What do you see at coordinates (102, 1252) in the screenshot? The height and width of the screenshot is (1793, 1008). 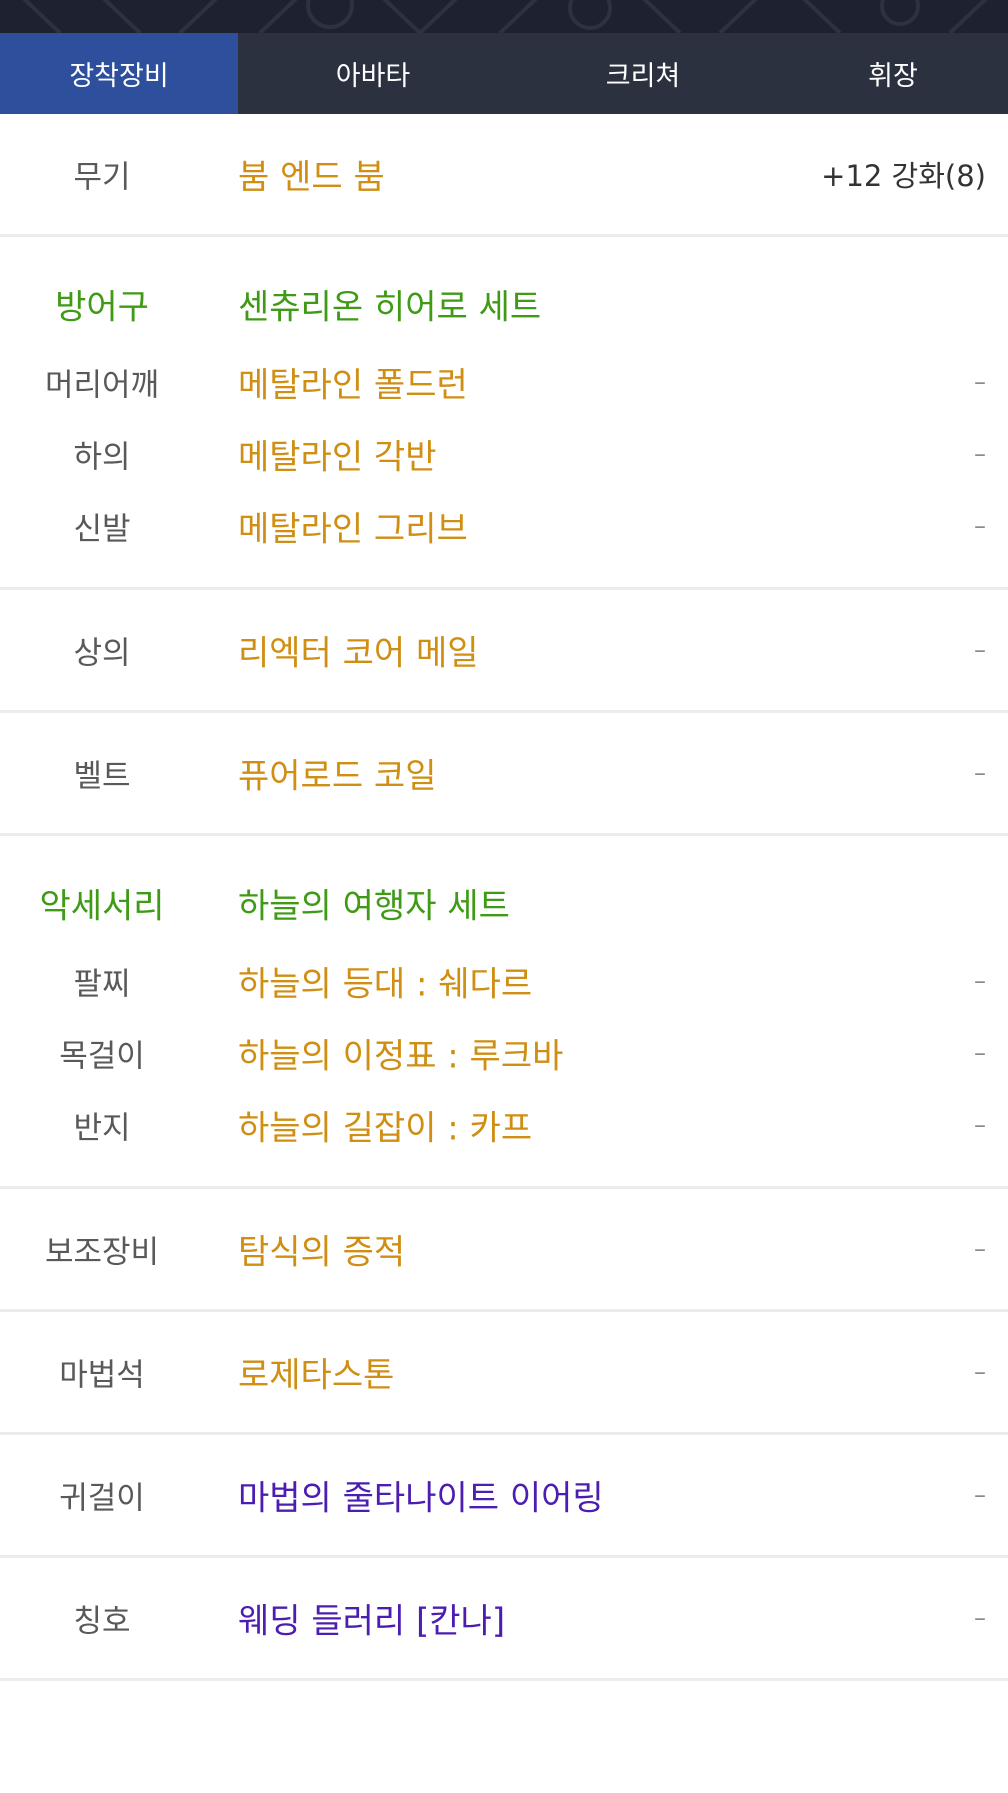 I see `slot-label: 보조장비` at bounding box center [102, 1252].